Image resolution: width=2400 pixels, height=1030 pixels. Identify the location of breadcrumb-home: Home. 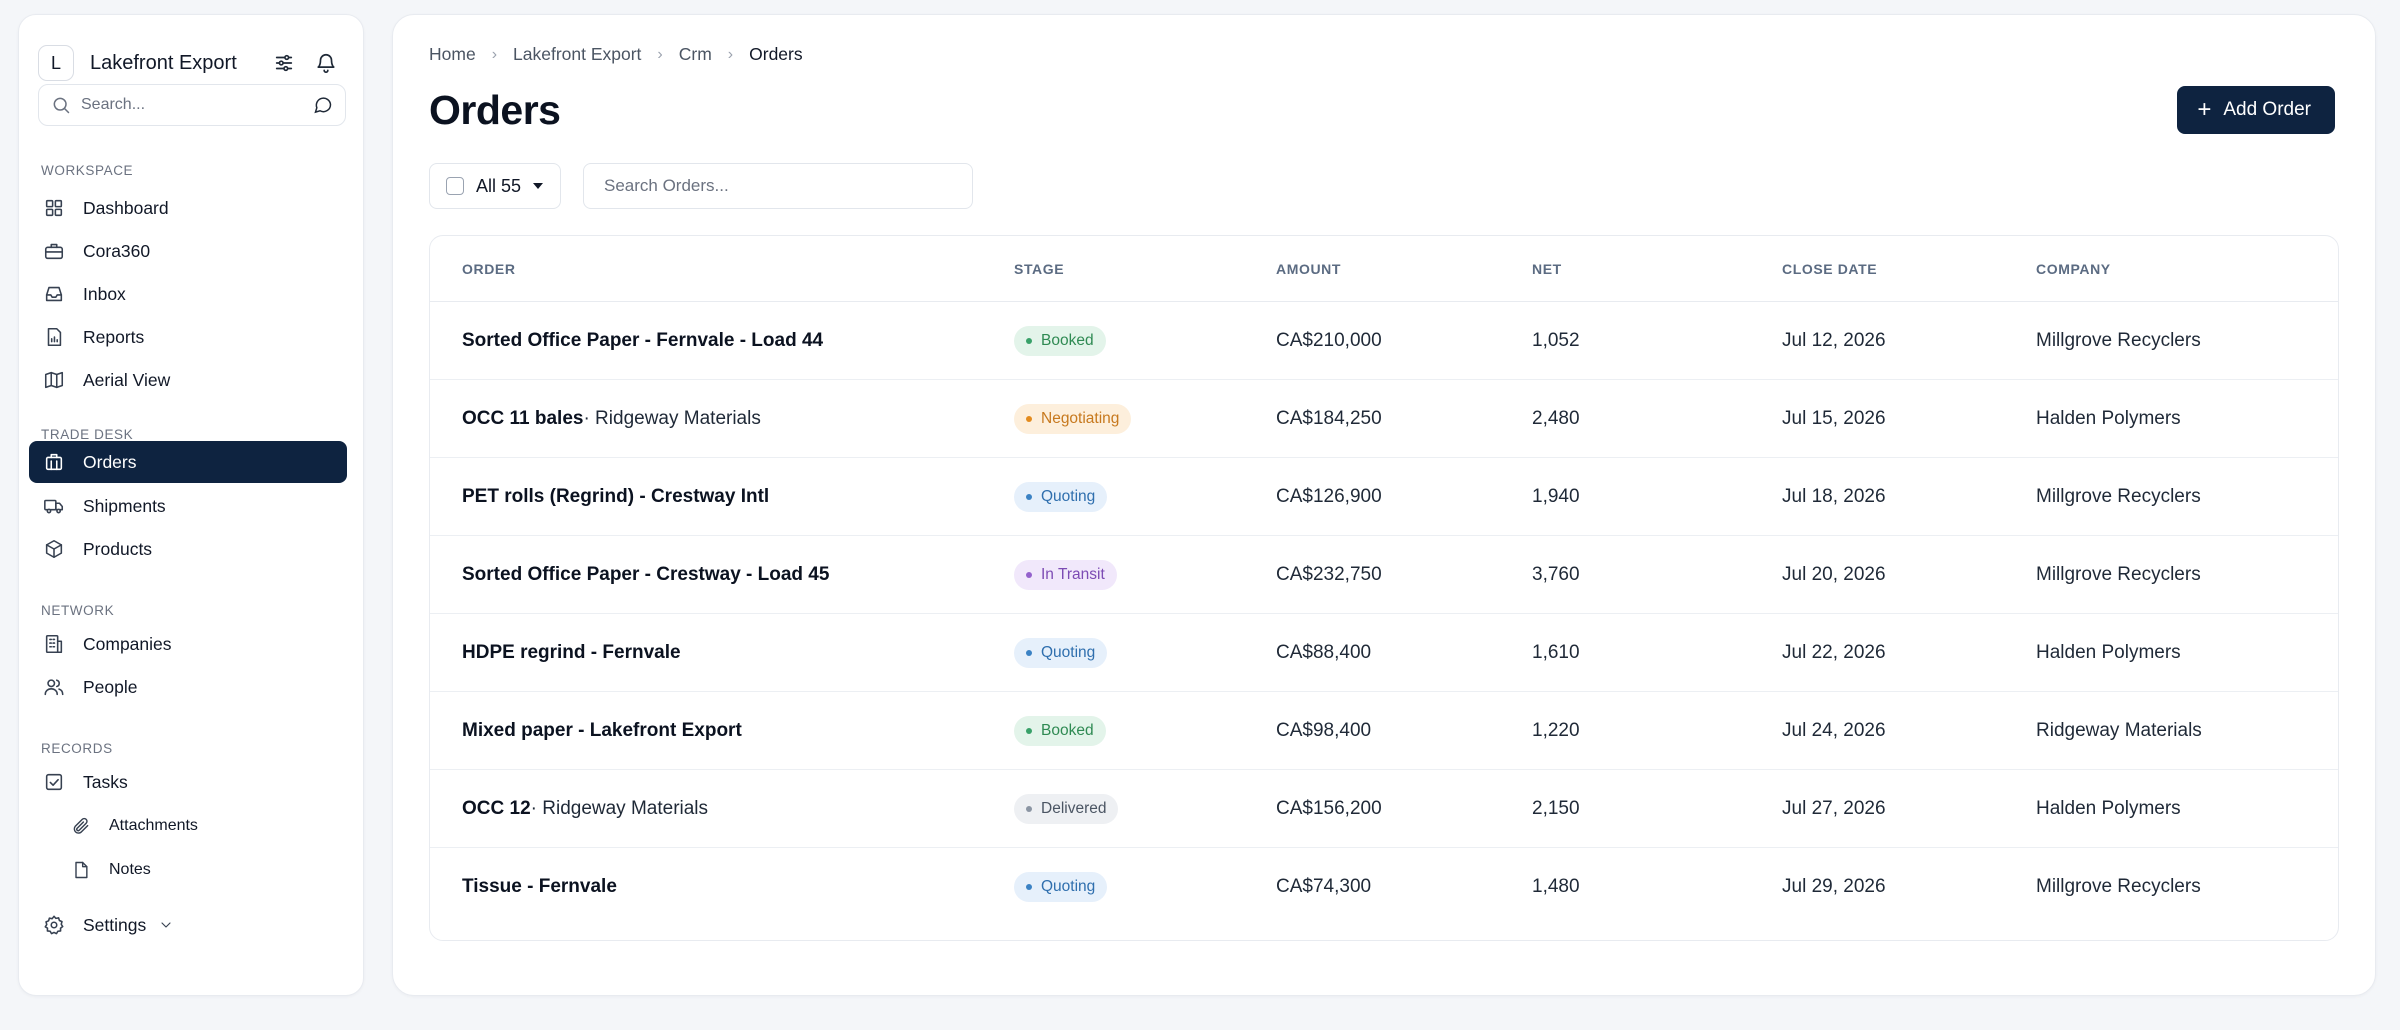
(452, 54).